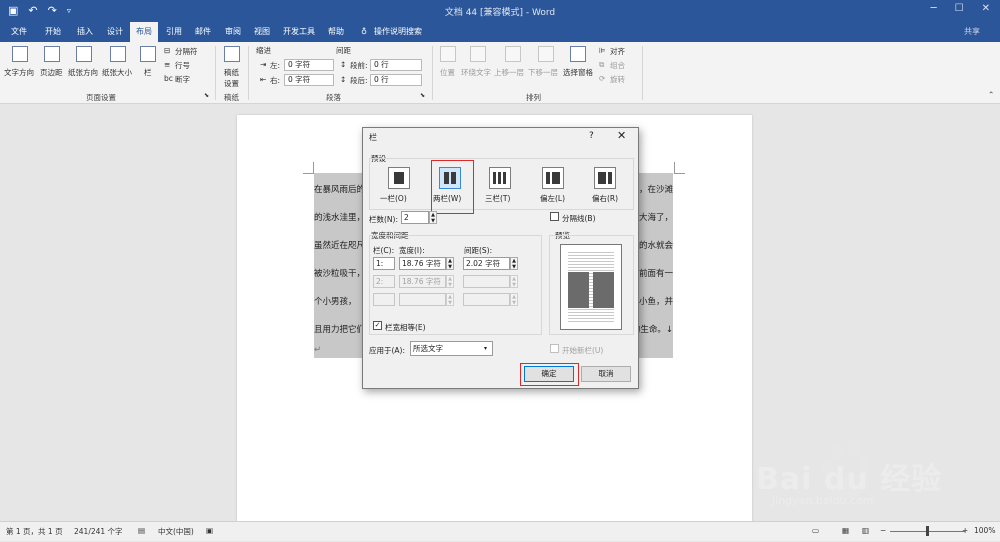 Image resolution: width=1000 pixels, height=542 pixels. I want to click on apply-to-select: 所选文字, so click(451, 348).